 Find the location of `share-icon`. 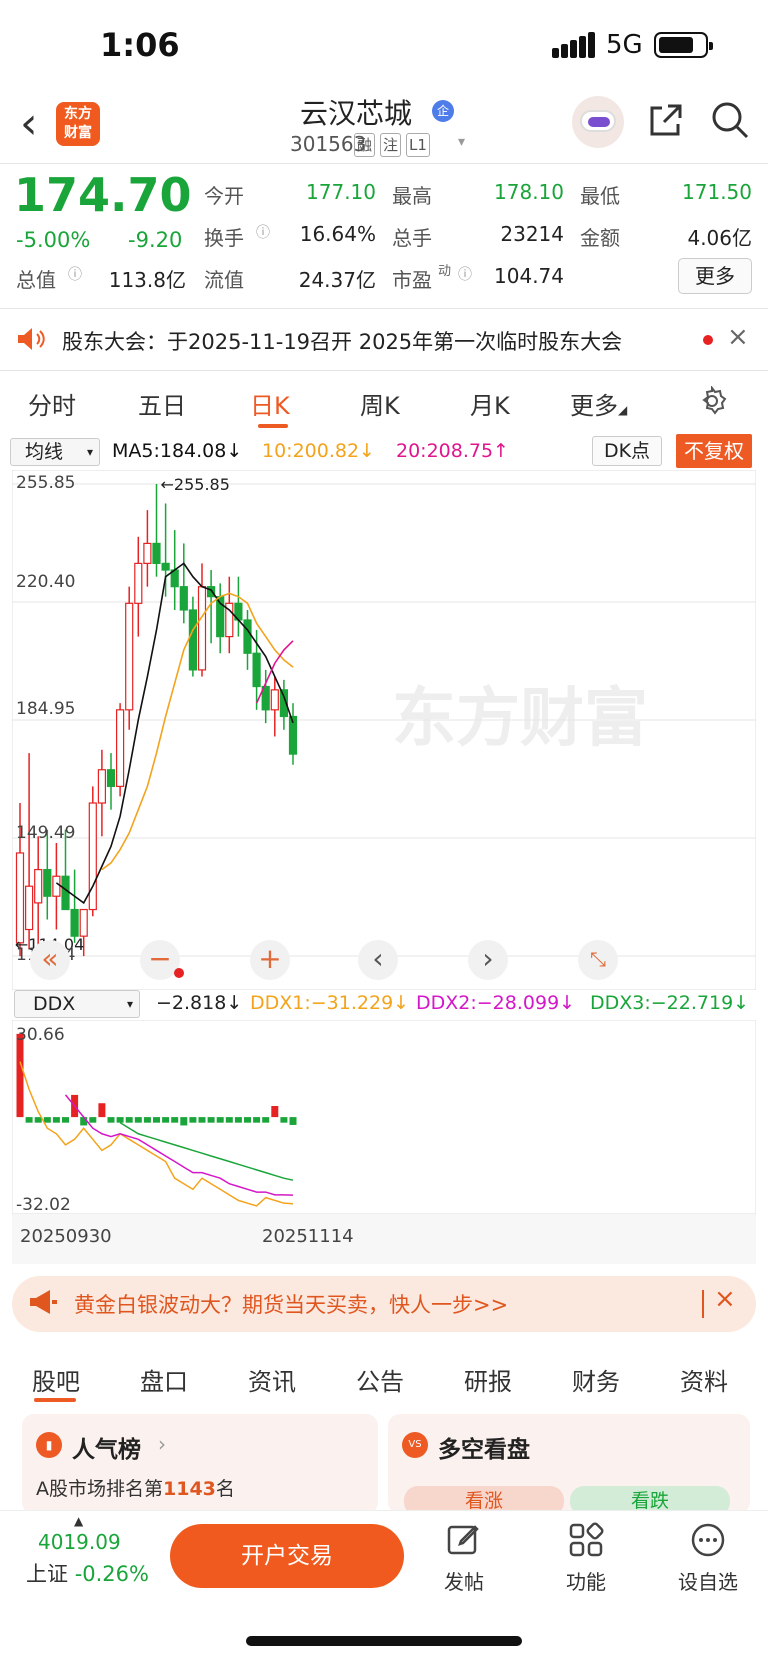

share-icon is located at coordinates (666, 120).